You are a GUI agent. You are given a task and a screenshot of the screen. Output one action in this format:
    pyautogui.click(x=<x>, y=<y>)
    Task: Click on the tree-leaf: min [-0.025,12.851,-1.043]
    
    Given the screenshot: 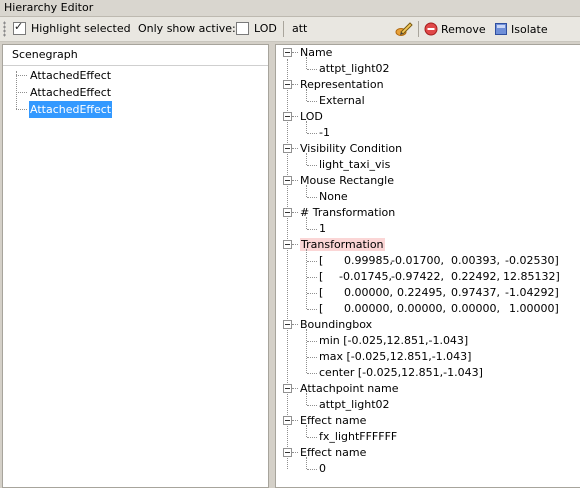 What is the action you would take?
    pyautogui.click(x=426, y=341)
    